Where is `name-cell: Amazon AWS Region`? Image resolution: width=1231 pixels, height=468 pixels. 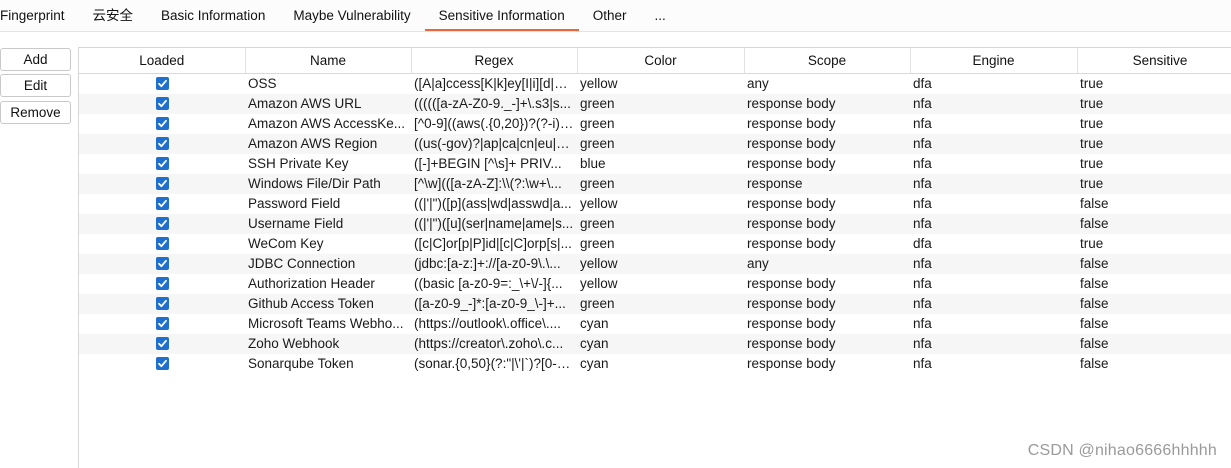
name-cell: Amazon AWS Region is located at coordinates (328, 144).